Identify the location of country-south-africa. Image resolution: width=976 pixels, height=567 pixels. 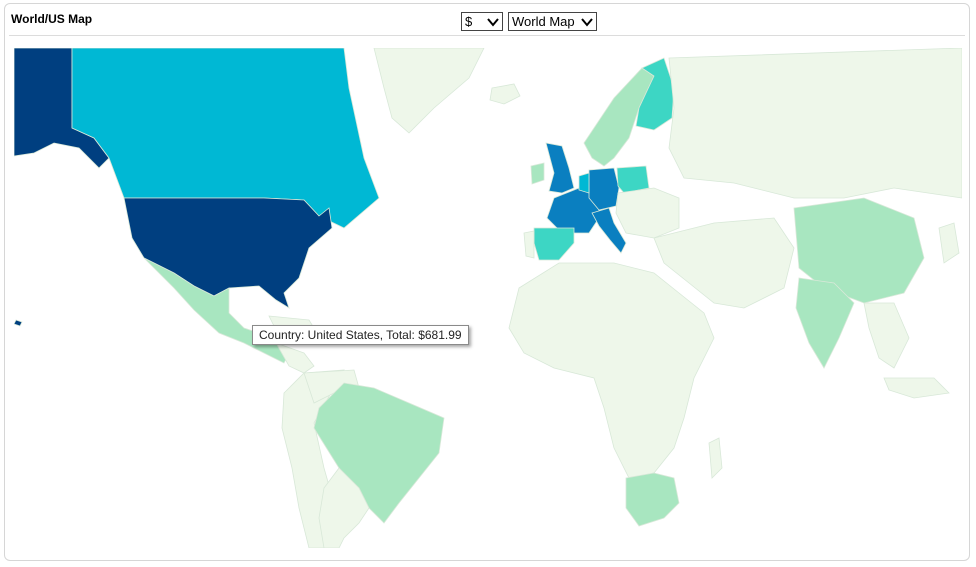
(652, 499).